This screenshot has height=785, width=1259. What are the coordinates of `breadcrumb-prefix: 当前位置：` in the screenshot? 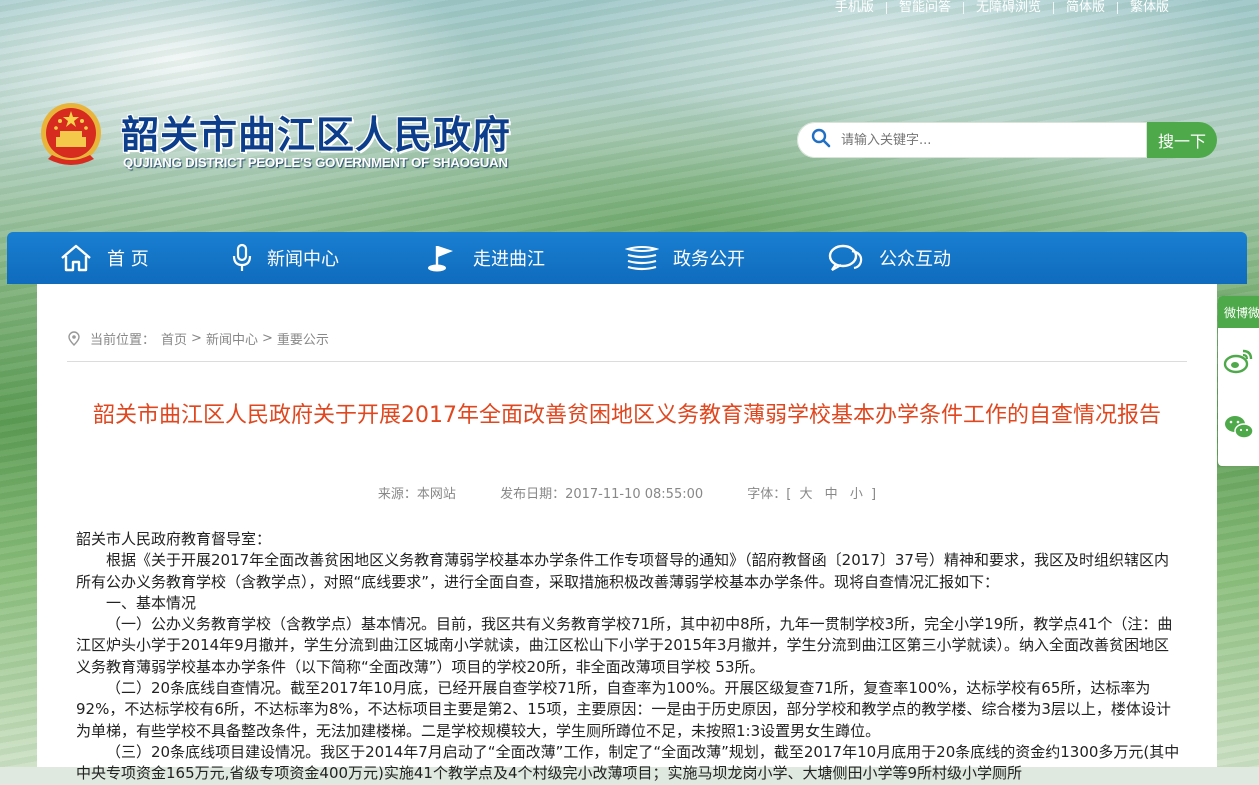 It's located at (123, 340).